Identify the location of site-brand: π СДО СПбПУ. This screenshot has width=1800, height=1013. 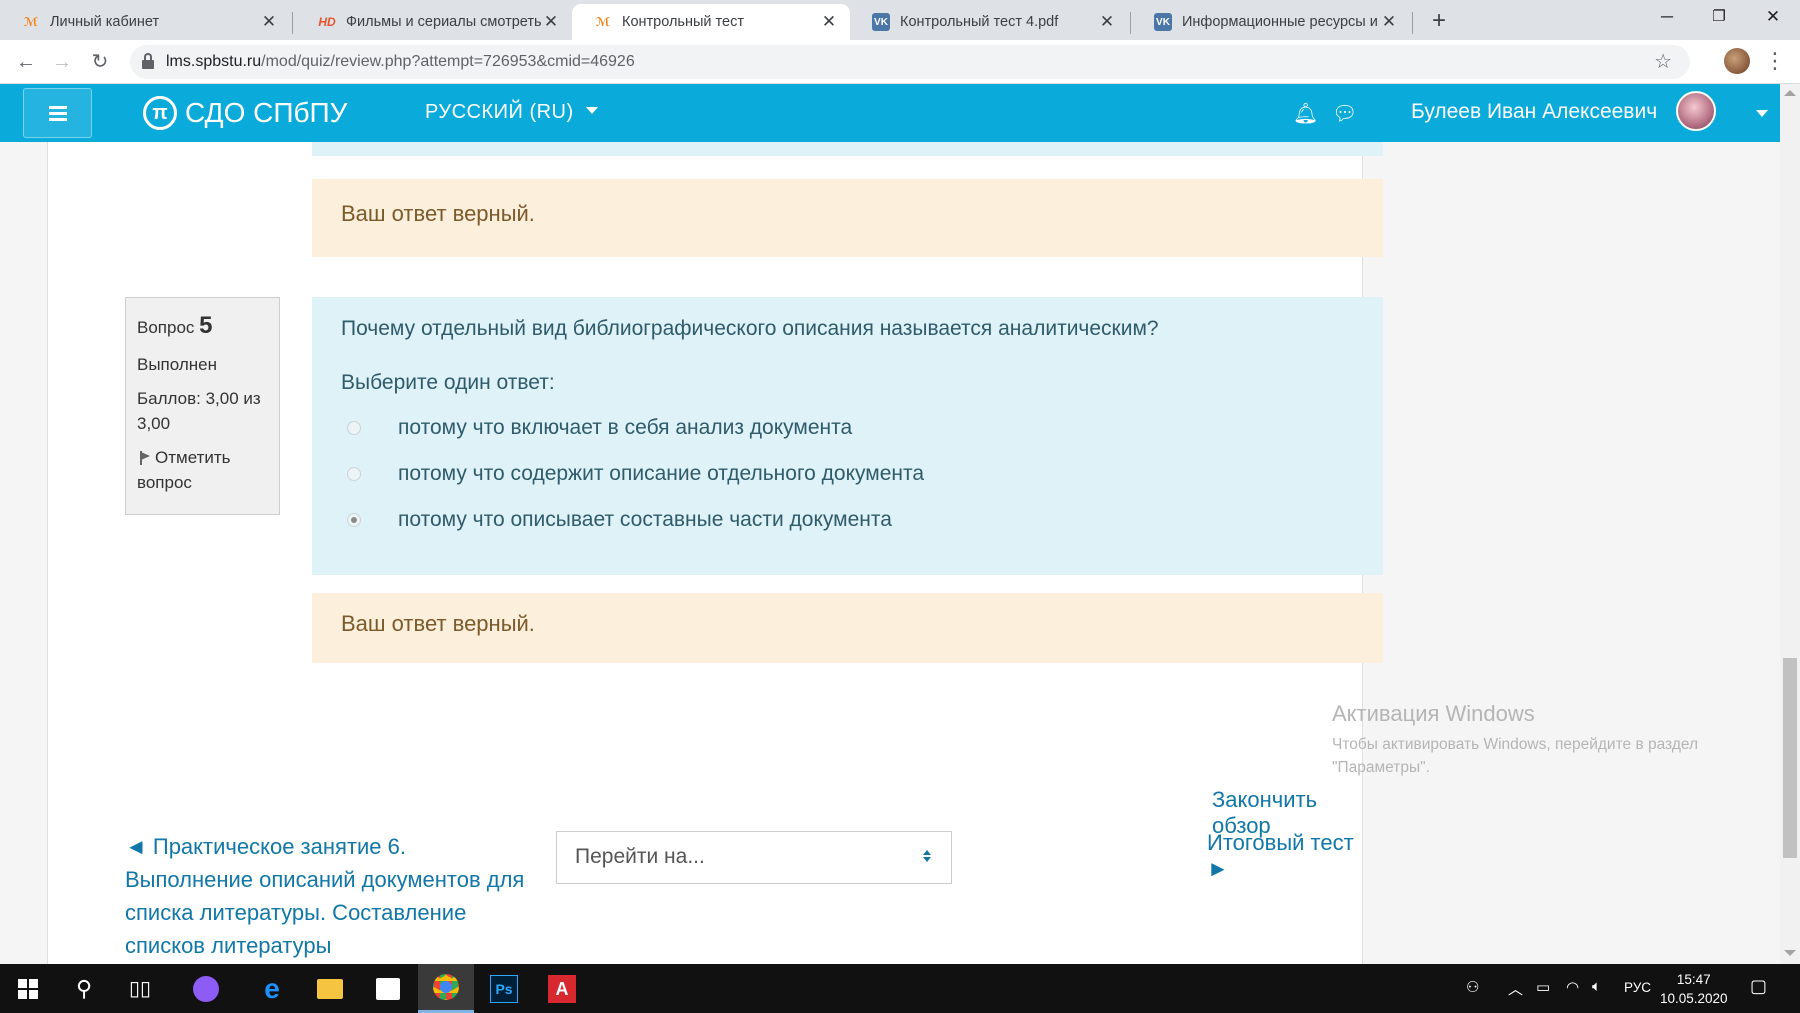
(245, 113).